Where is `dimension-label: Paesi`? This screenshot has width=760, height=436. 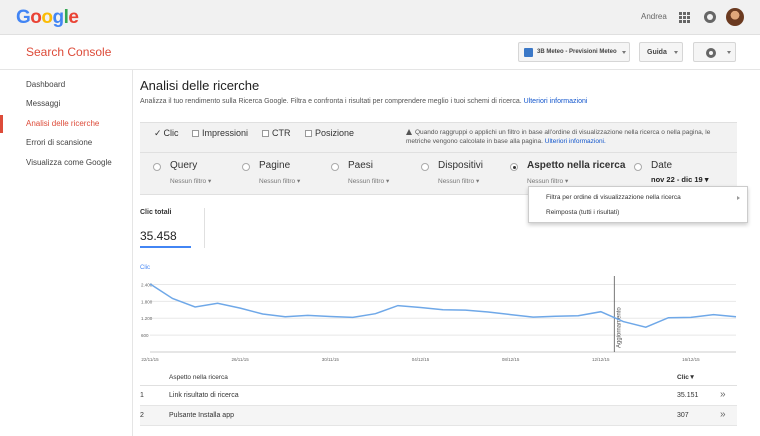 dimension-label: Paesi is located at coordinates (361, 165).